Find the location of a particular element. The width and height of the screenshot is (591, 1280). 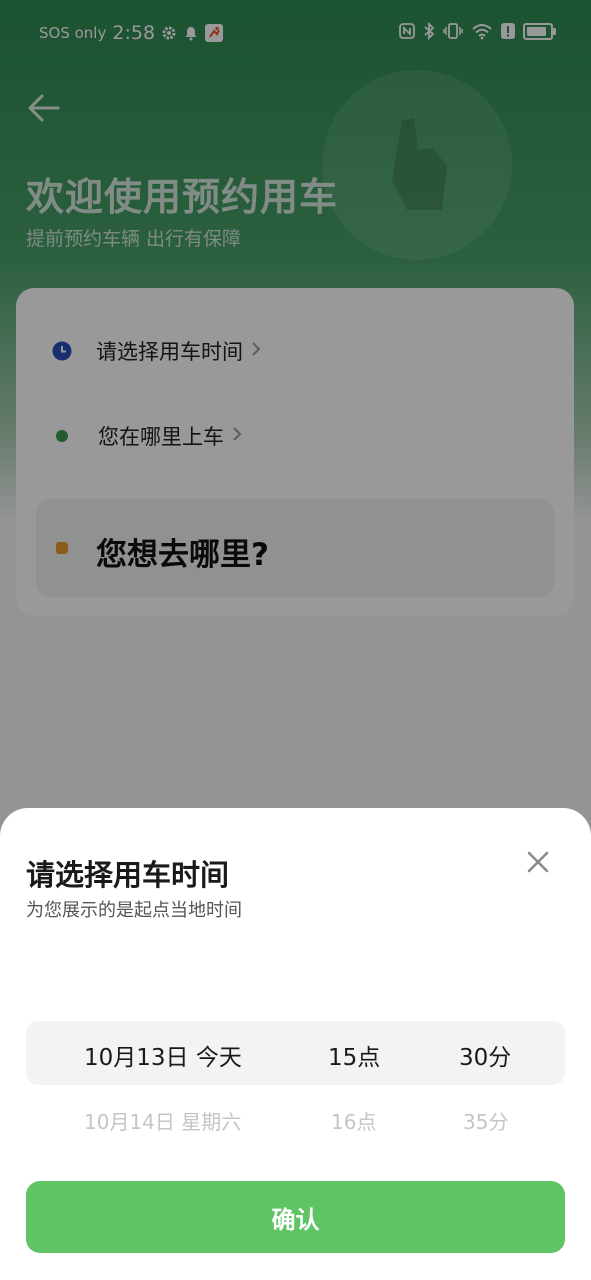

close-icon is located at coordinates (538, 862).